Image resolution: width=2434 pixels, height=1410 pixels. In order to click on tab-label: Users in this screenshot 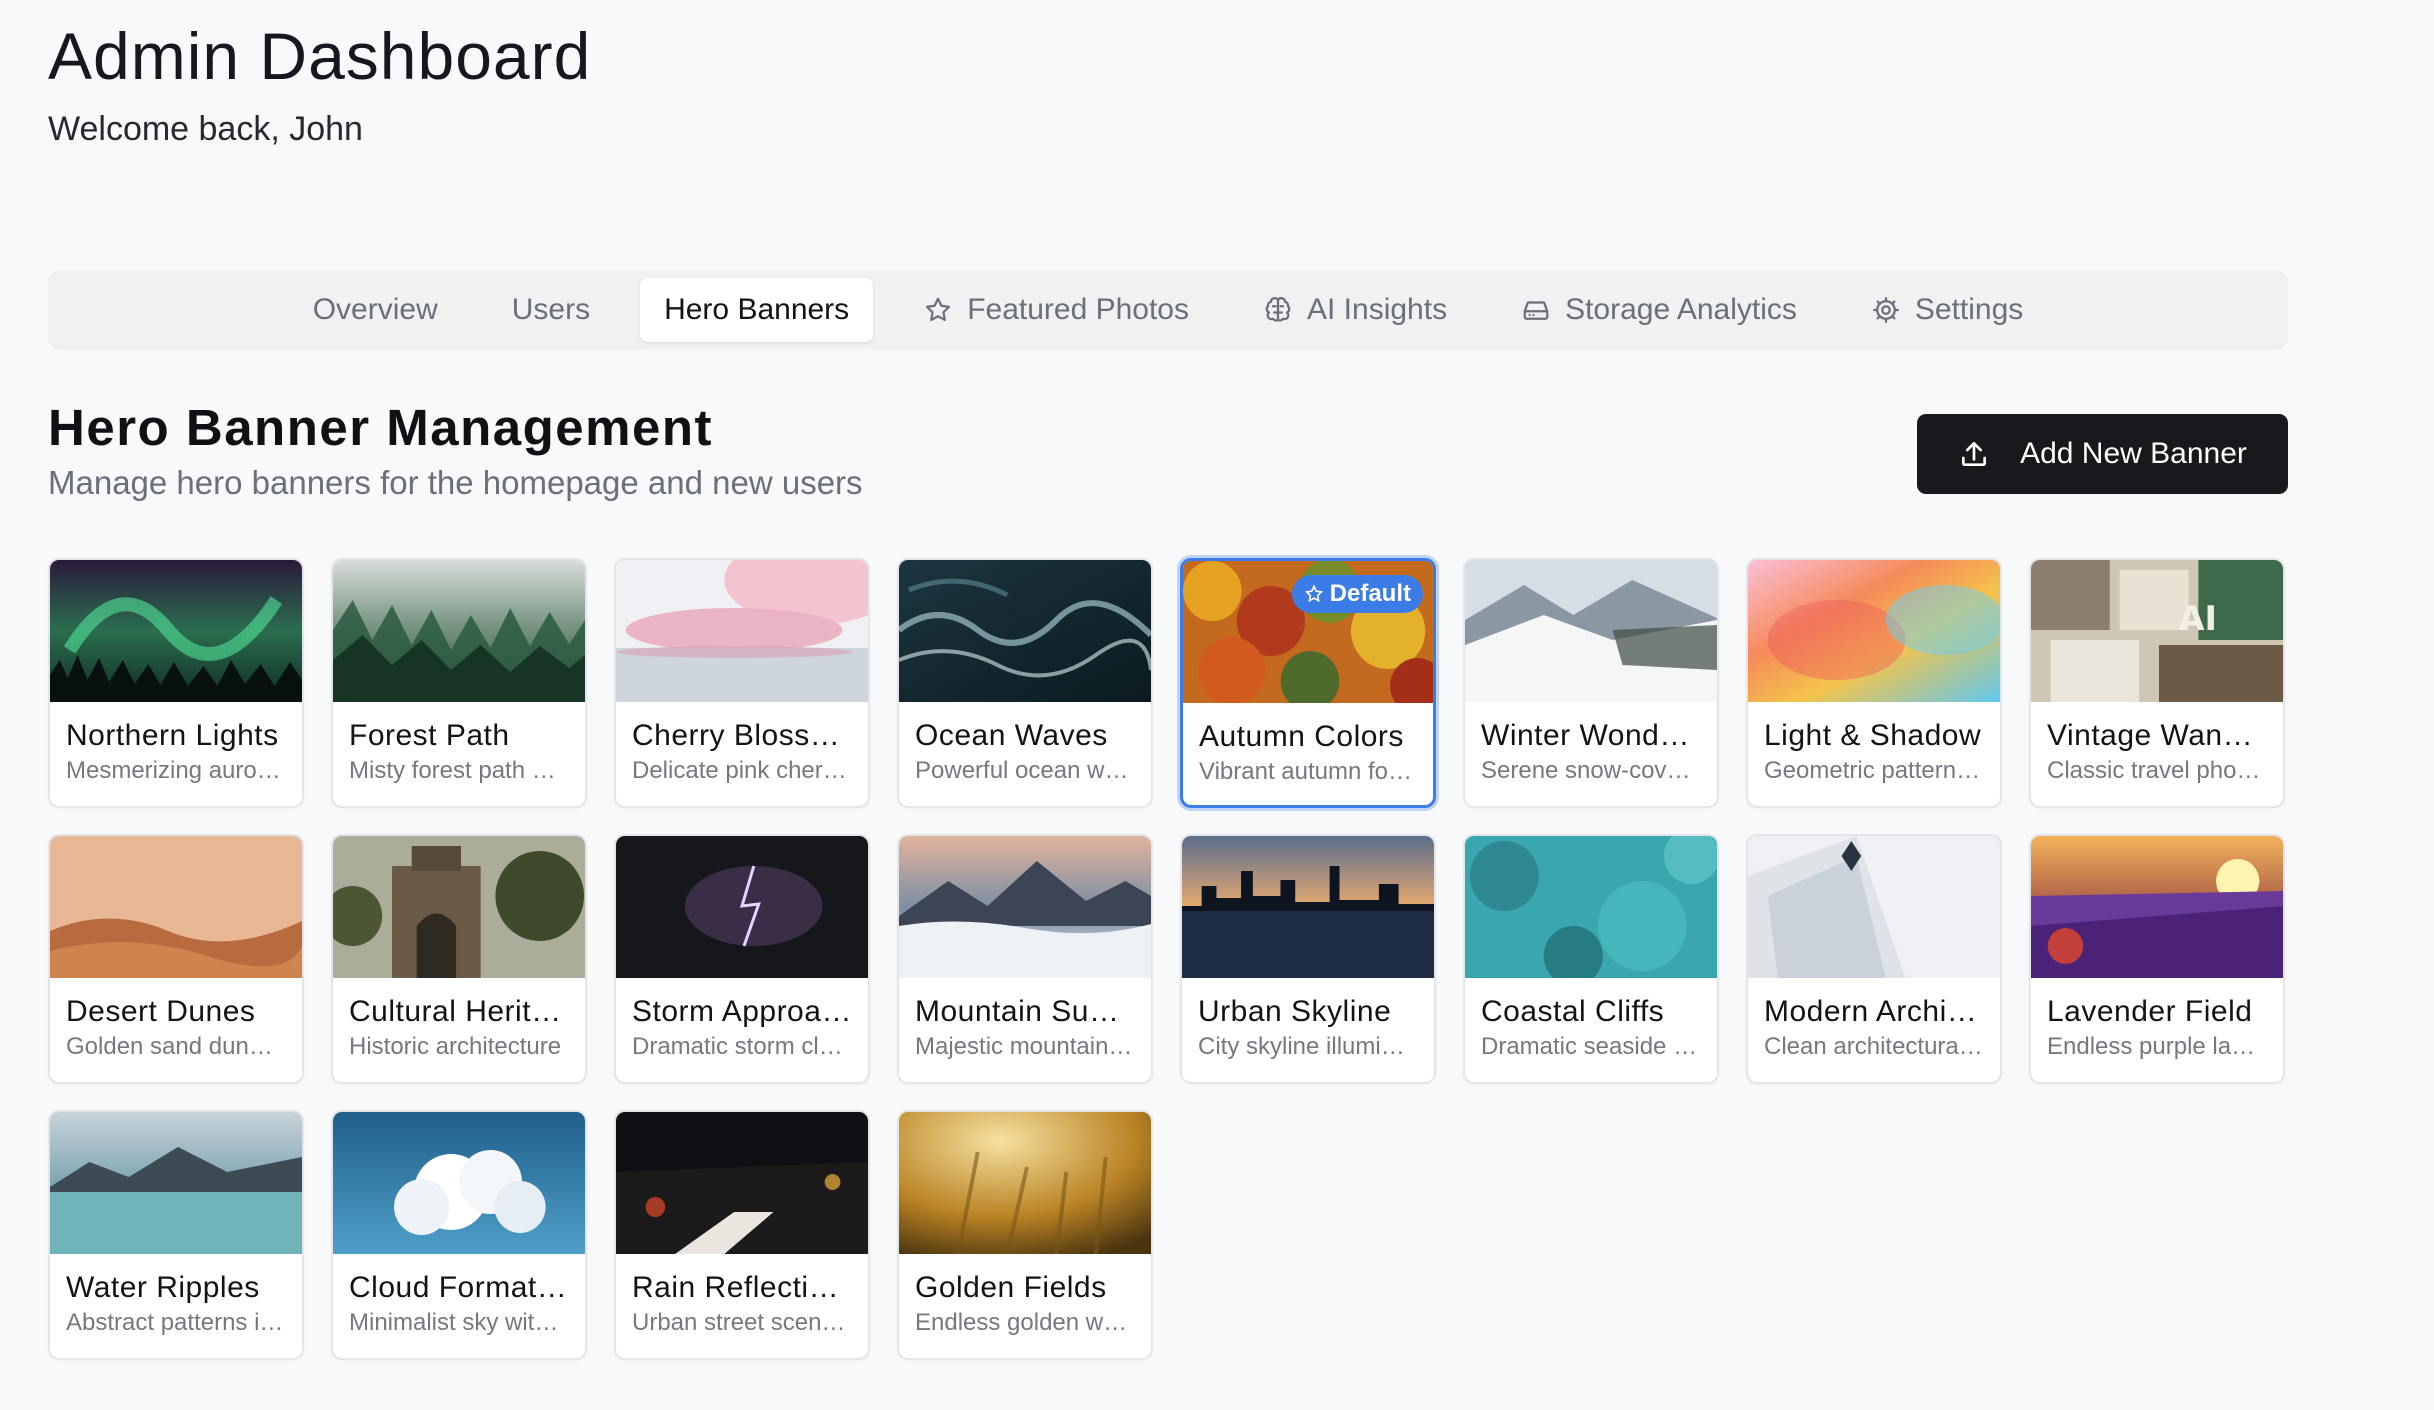, I will do `click(551, 309)`.